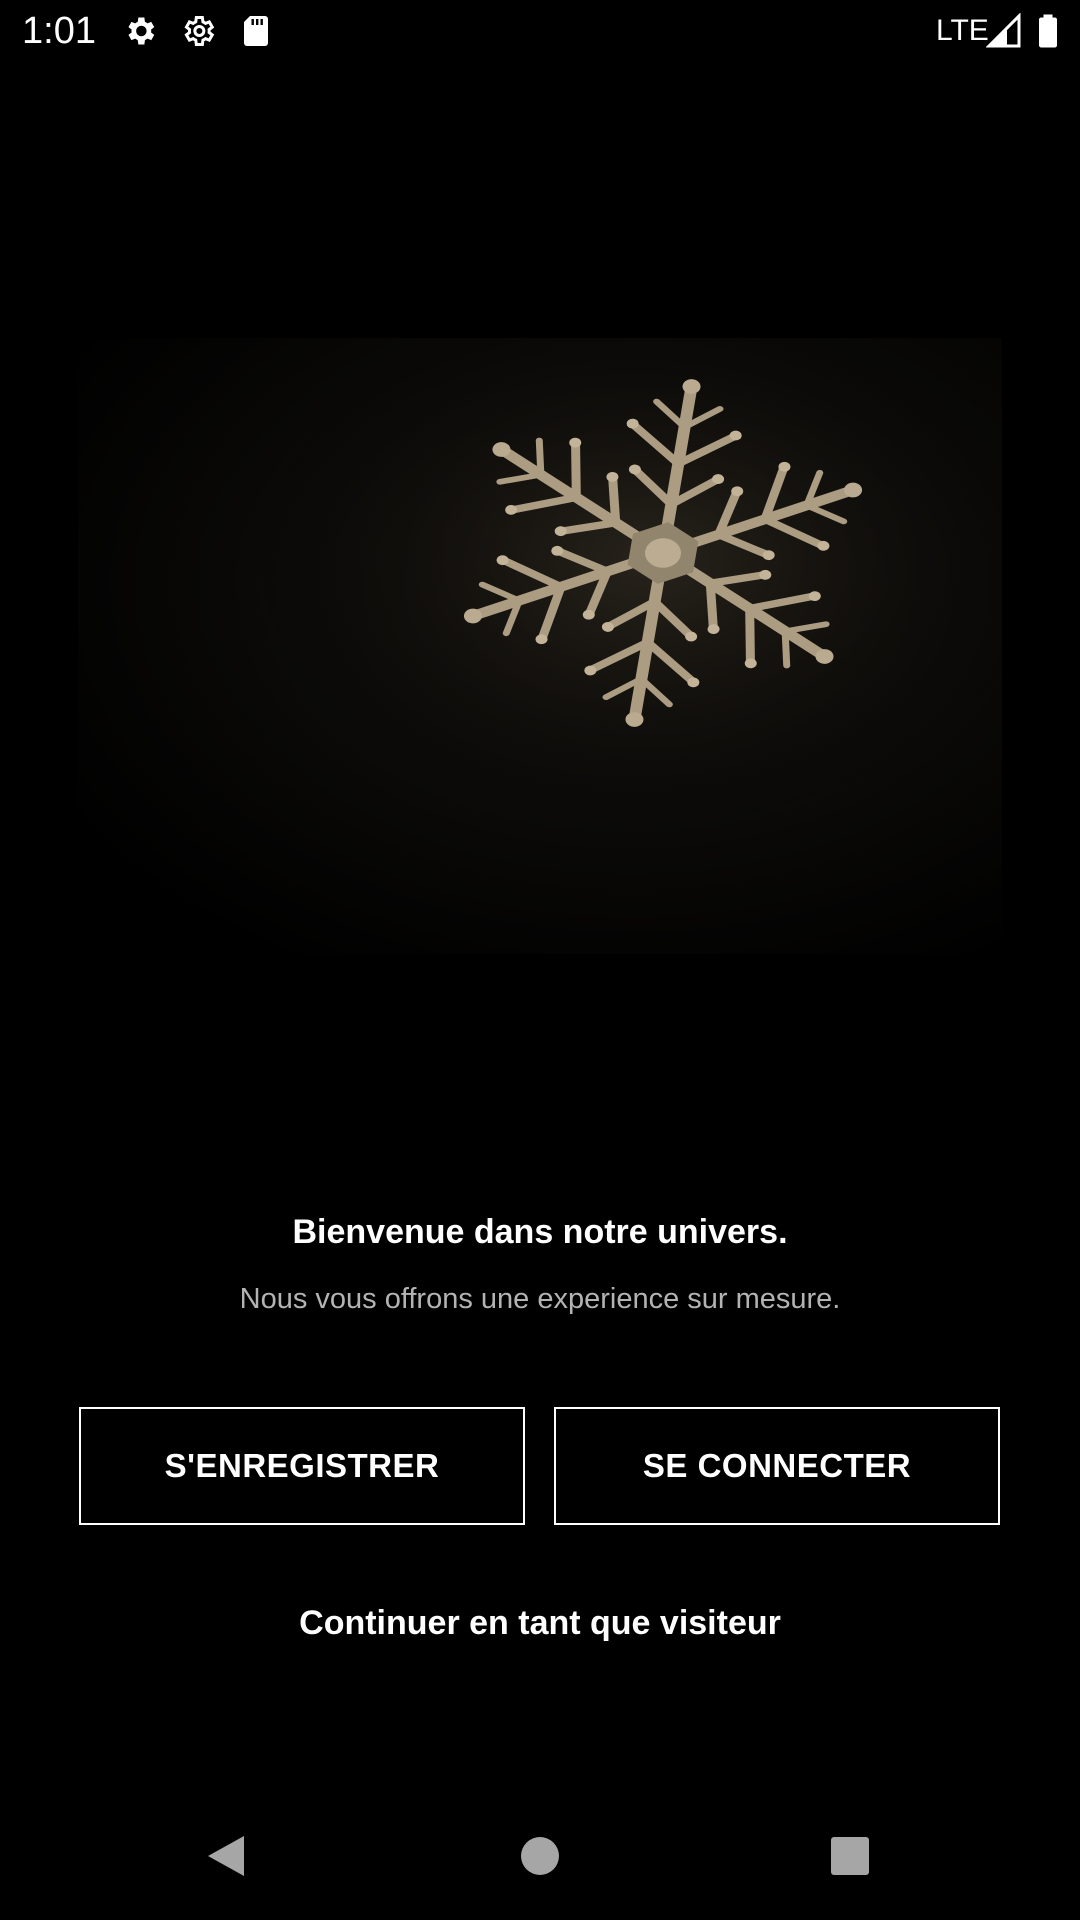 Image resolution: width=1080 pixels, height=1920 pixels. I want to click on status-bar: 1:01 LTE, so click(540, 31).